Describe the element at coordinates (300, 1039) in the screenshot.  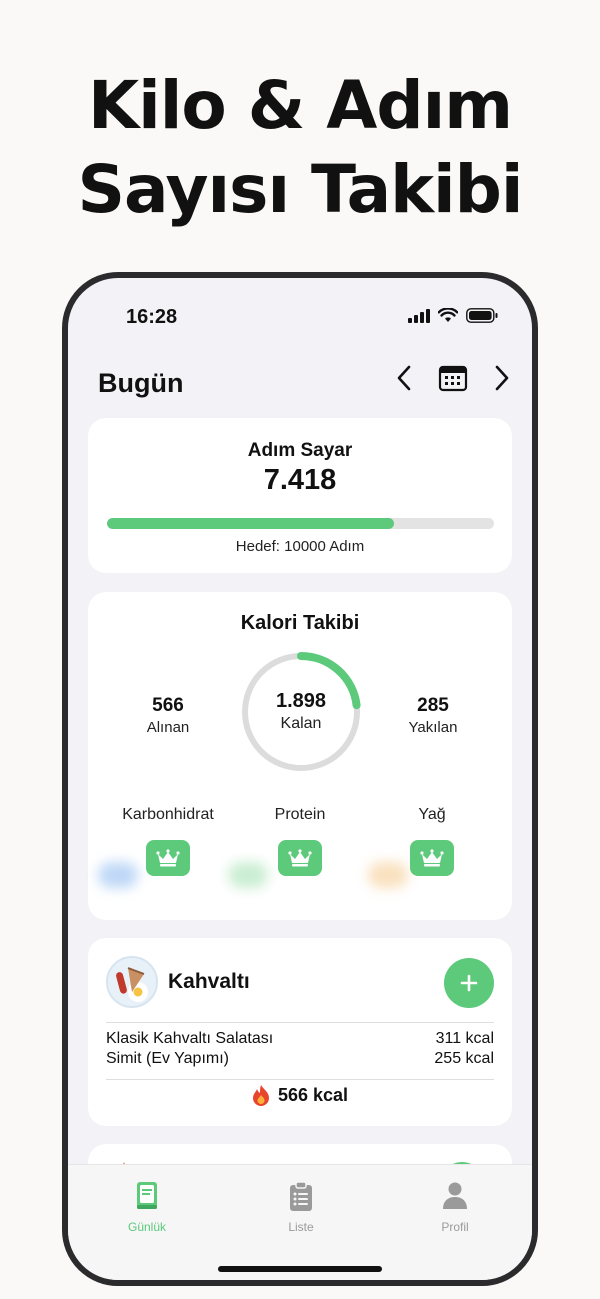
I see `food-item: Klasik Kahvaltı Salatası 311 kcal` at that location.